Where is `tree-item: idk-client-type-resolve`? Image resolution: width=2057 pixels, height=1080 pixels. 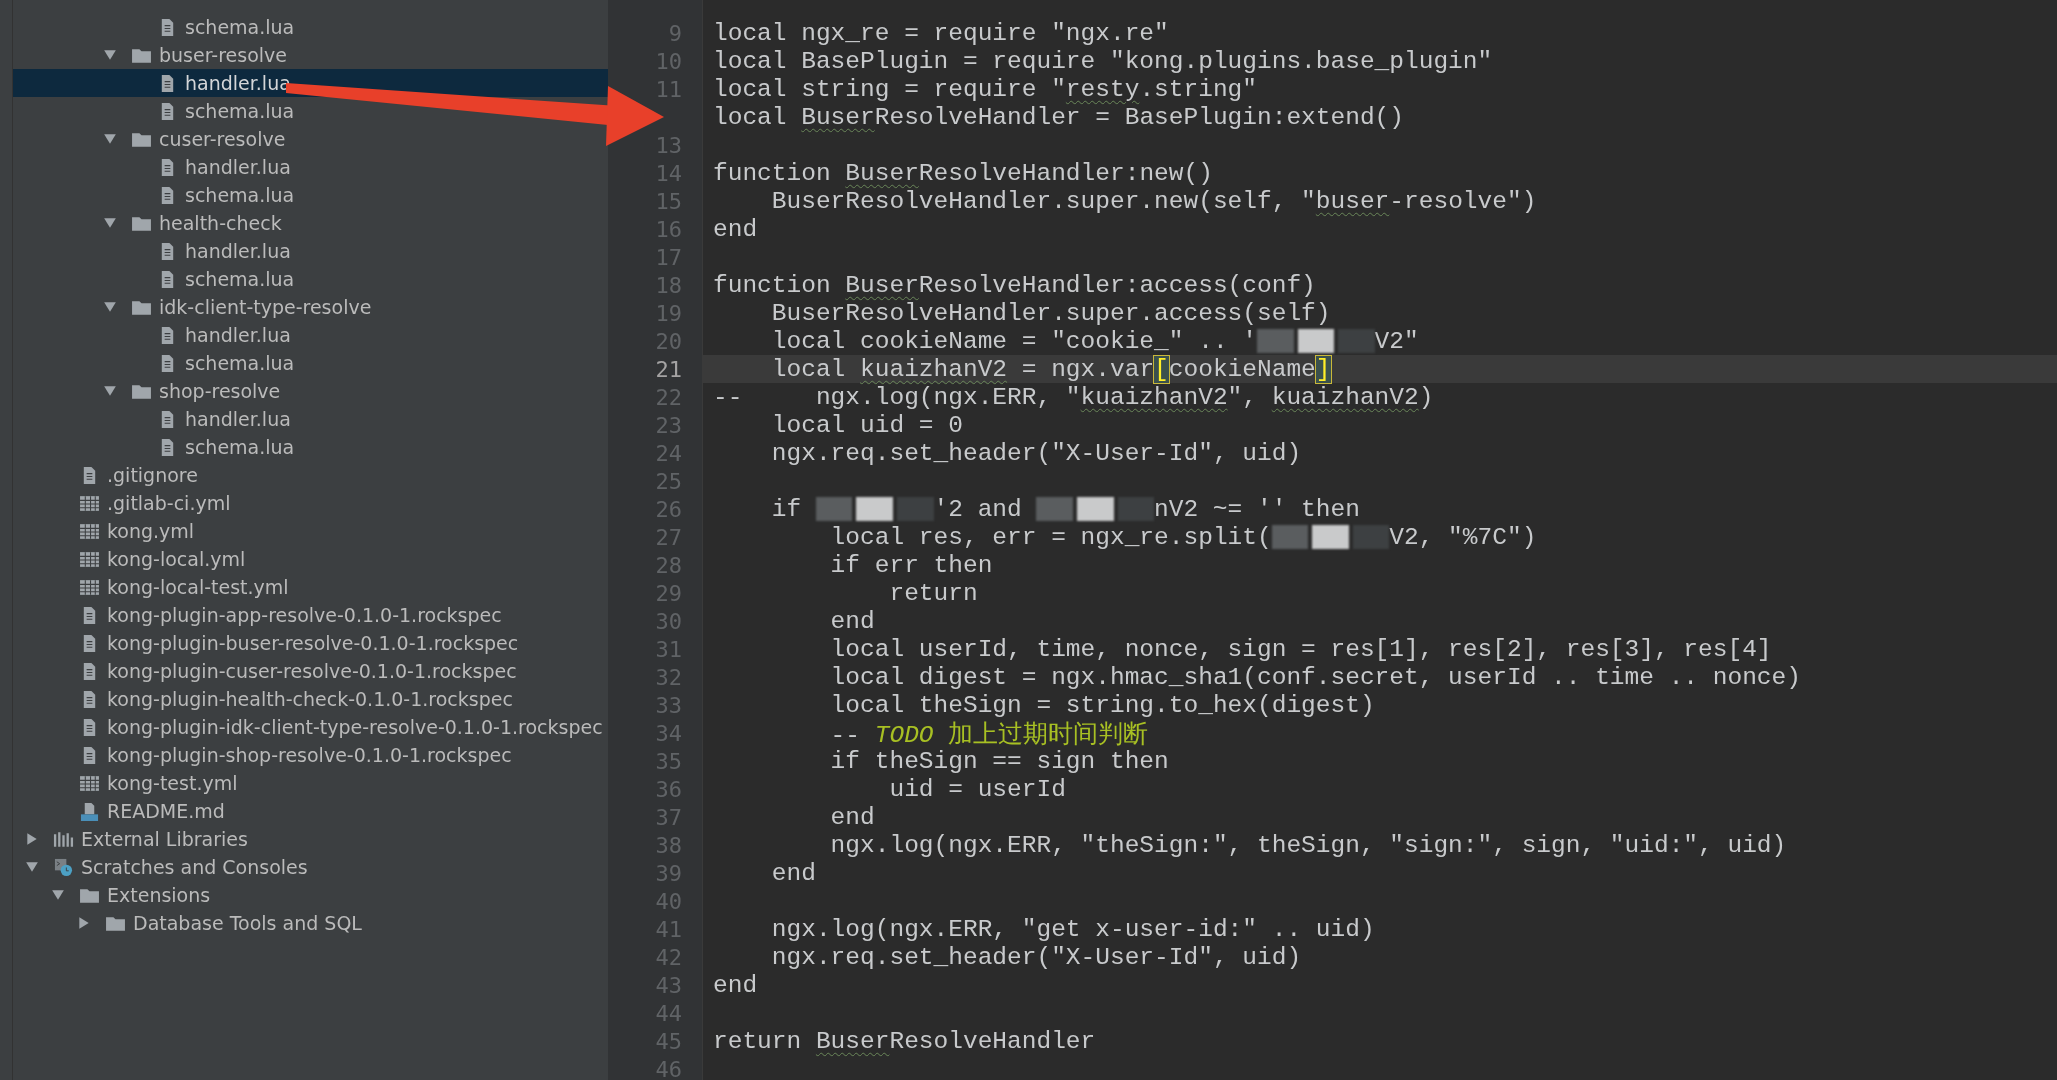
tree-item: idk-client-type-resolve is located at coordinates (237, 307).